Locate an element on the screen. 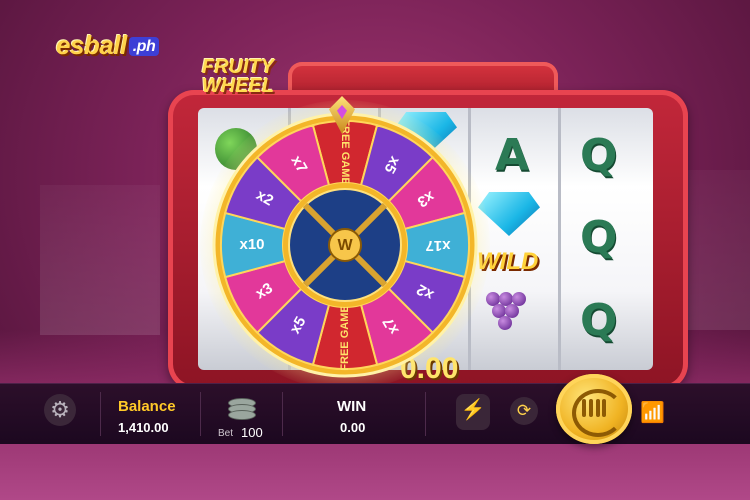  bet-value: 100 is located at coordinates (252, 432).